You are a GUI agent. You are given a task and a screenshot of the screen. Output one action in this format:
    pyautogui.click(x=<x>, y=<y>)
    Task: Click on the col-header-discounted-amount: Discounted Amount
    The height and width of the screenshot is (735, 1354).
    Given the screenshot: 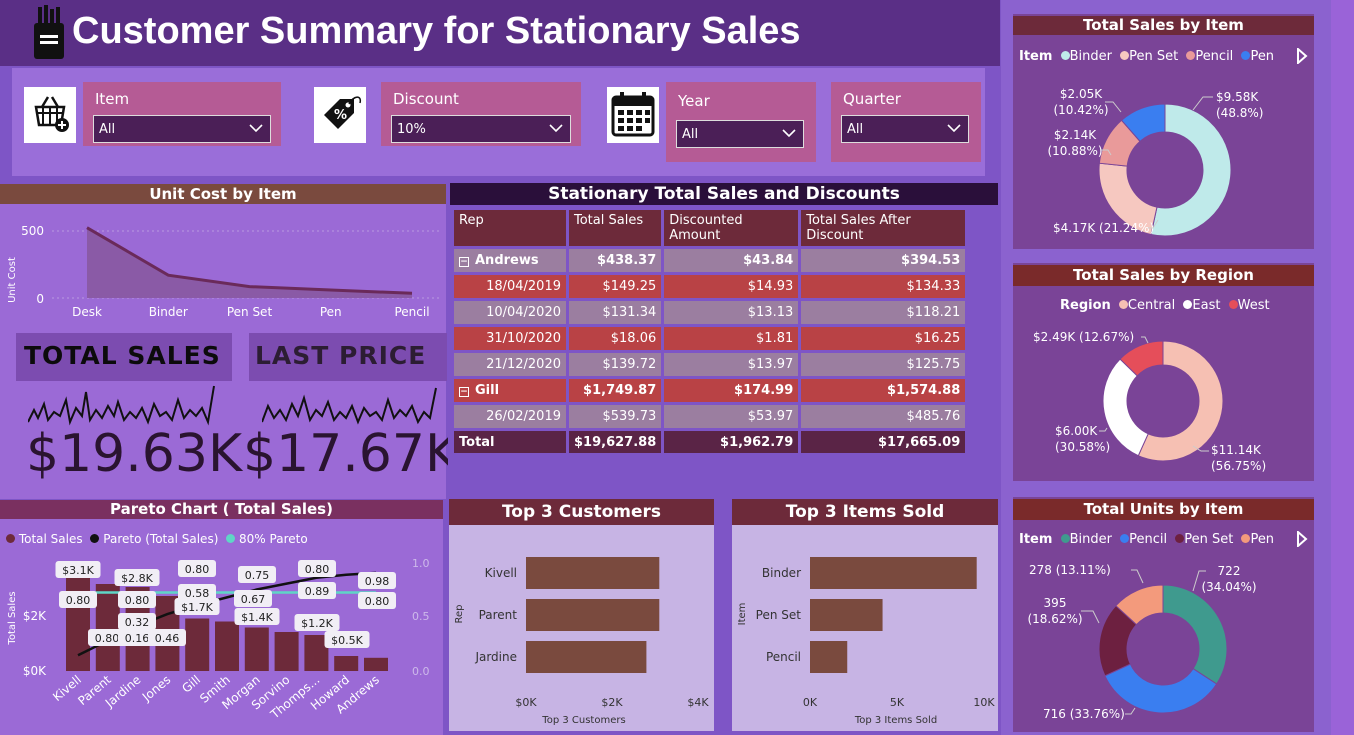 What is the action you would take?
    pyautogui.click(x=731, y=228)
    